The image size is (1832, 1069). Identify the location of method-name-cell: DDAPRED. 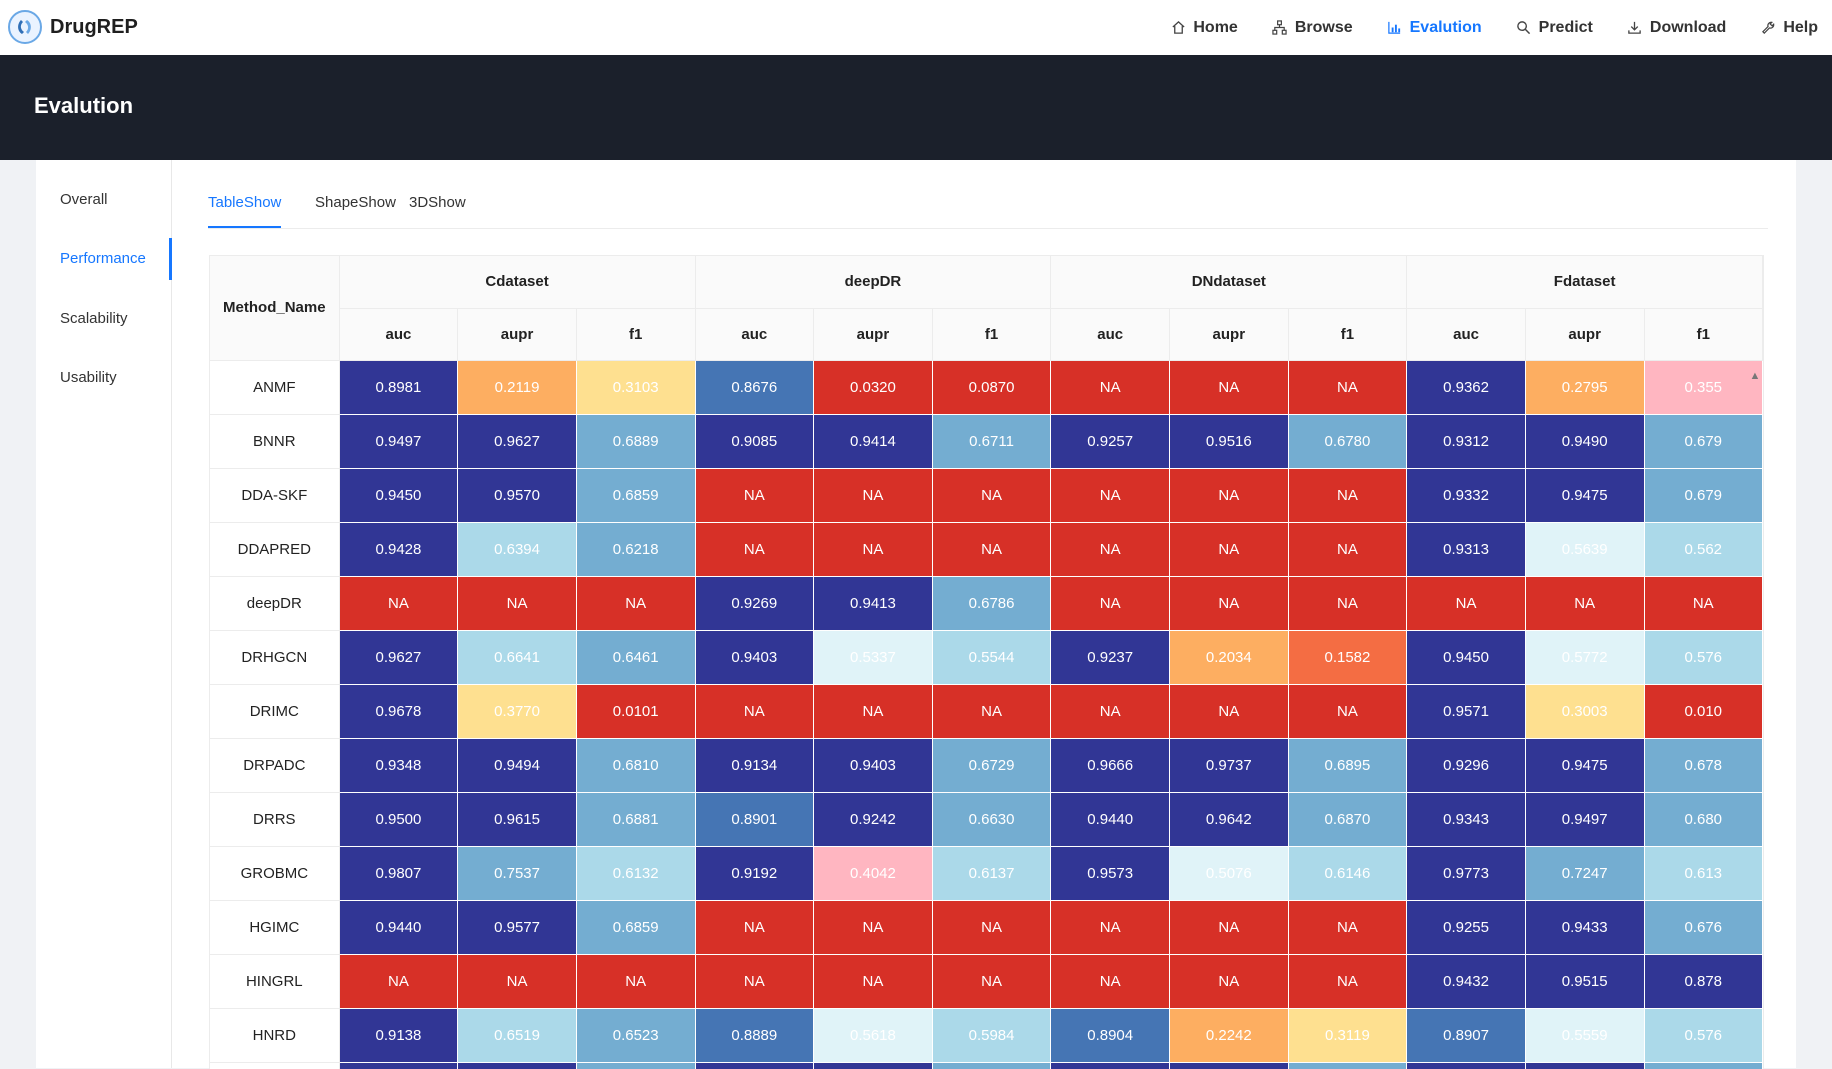
(275, 549).